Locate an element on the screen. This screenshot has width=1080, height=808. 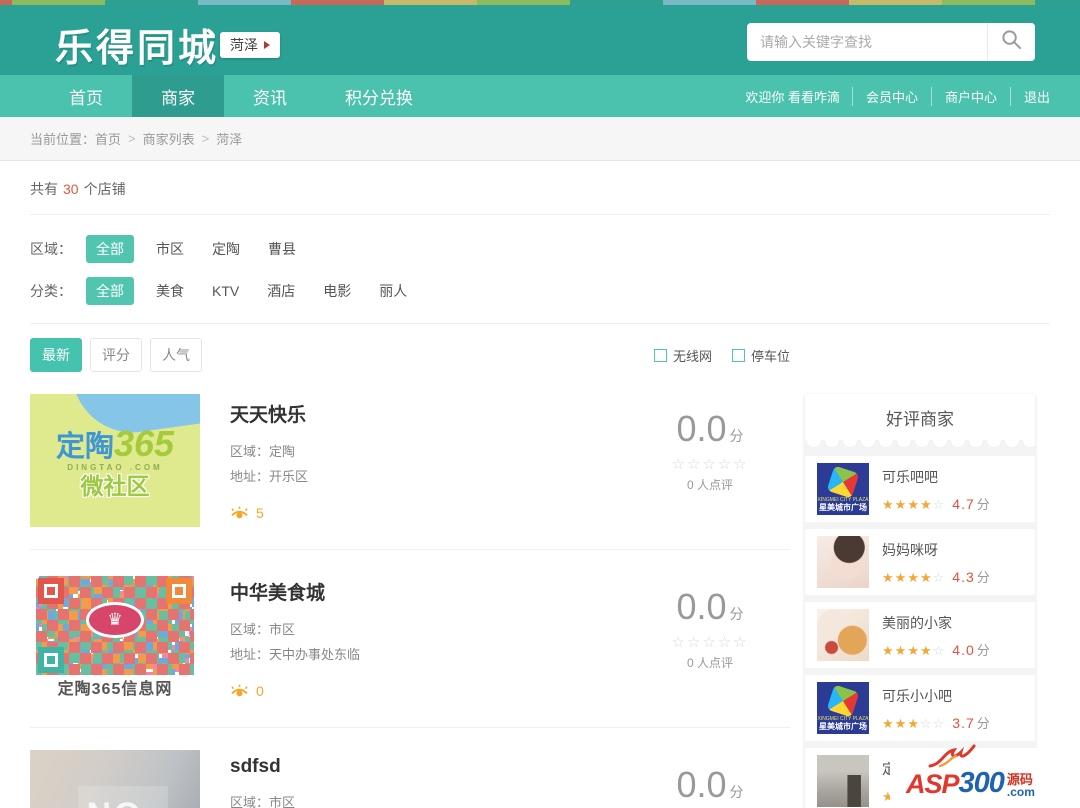
score-value: 0.0 is located at coordinates (701, 784).